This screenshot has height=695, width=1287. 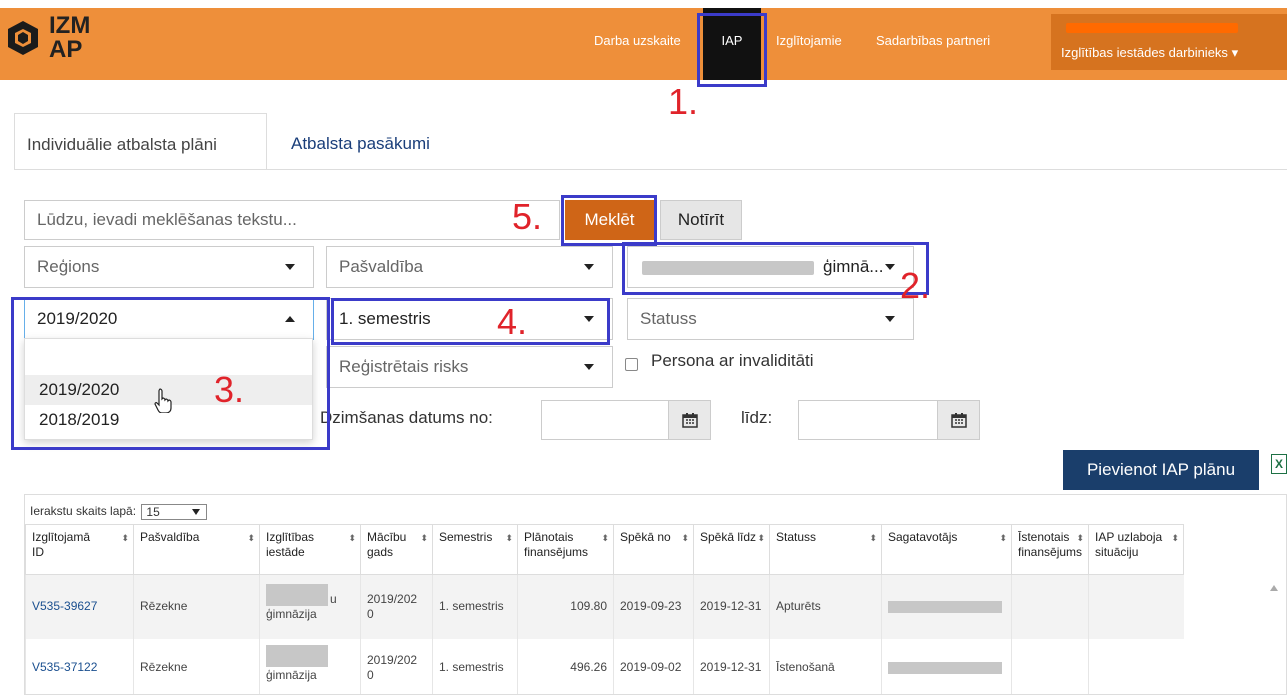 I want to click on app-logo: IZM AP, so click(x=75, y=42).